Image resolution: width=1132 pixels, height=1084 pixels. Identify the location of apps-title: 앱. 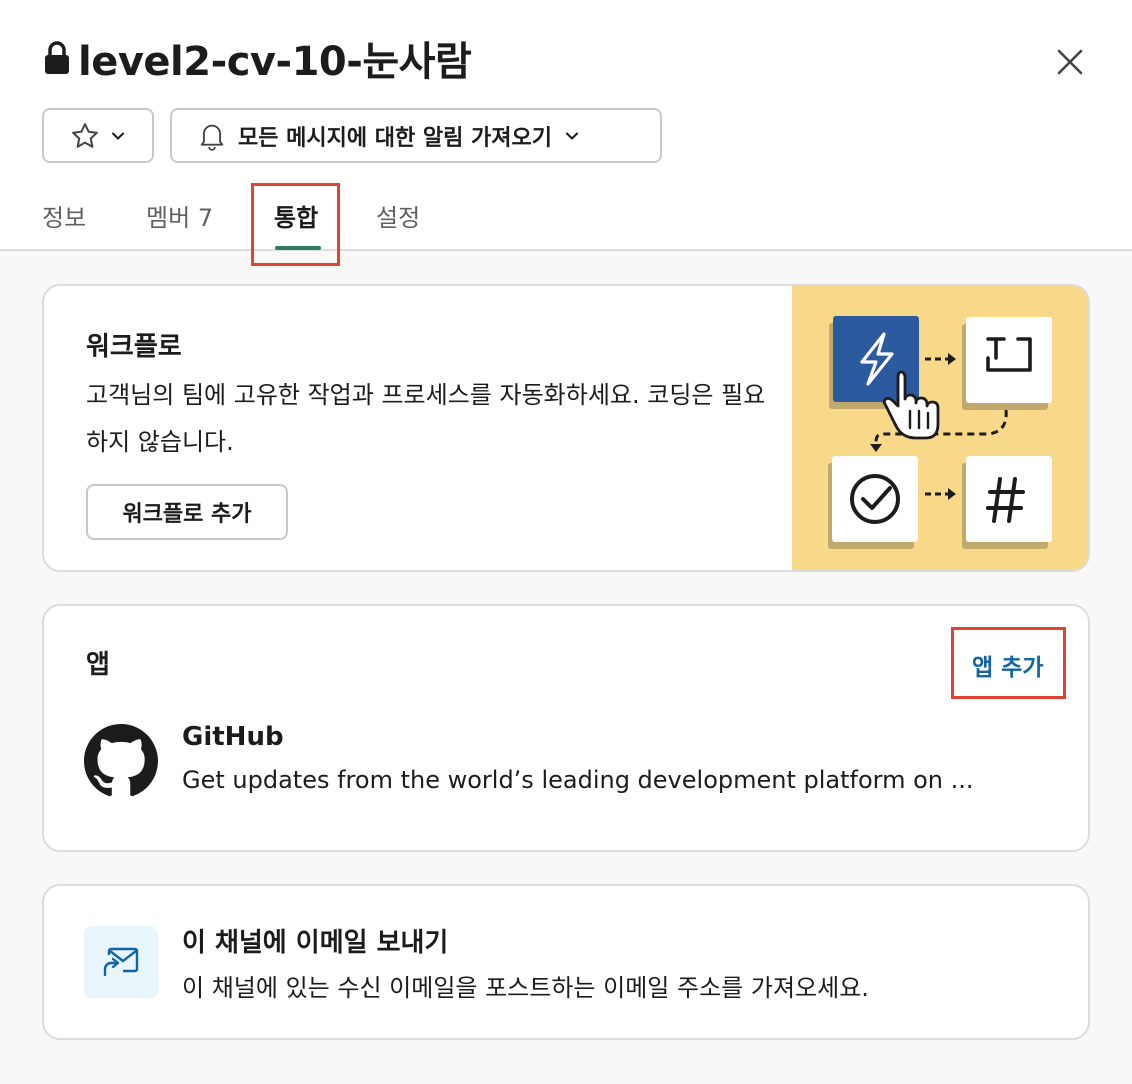
(98, 665).